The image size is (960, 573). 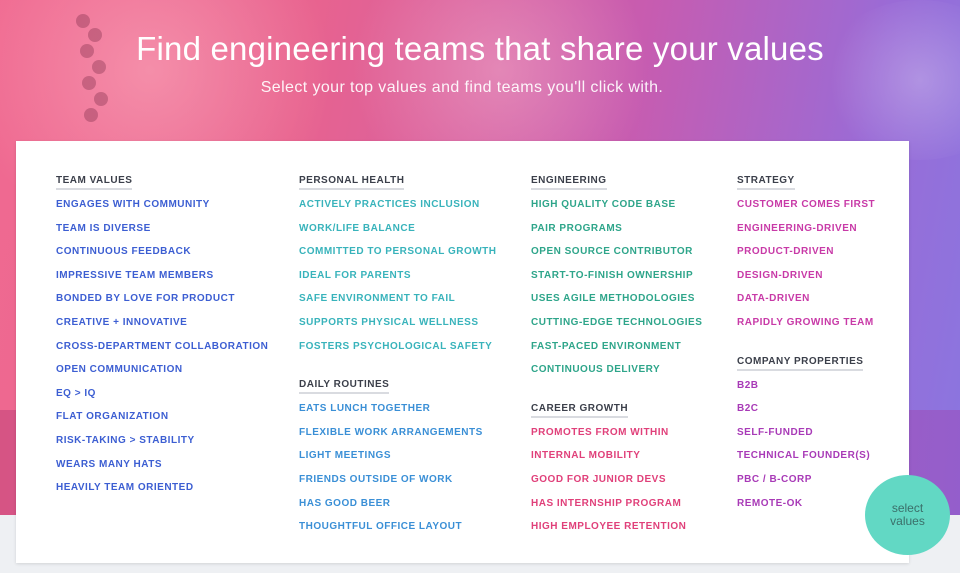 What do you see at coordinates (398, 484) in the screenshot?
I see `value-option: FRIENDS OUTSIDE OF WORK` at bounding box center [398, 484].